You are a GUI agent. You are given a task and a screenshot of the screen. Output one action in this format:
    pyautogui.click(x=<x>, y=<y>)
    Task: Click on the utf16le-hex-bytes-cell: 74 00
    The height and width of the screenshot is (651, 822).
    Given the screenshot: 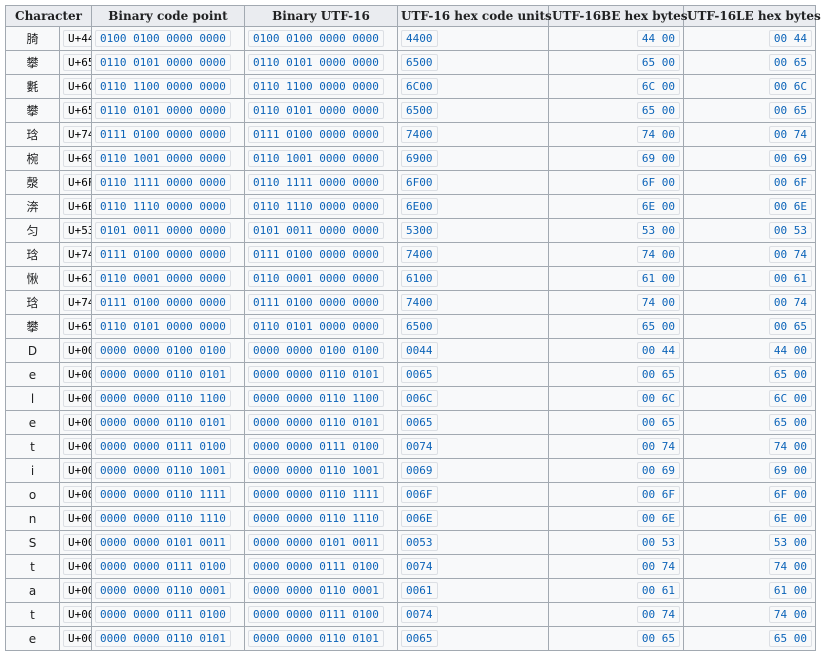 What is the action you would take?
    pyautogui.click(x=749, y=446)
    